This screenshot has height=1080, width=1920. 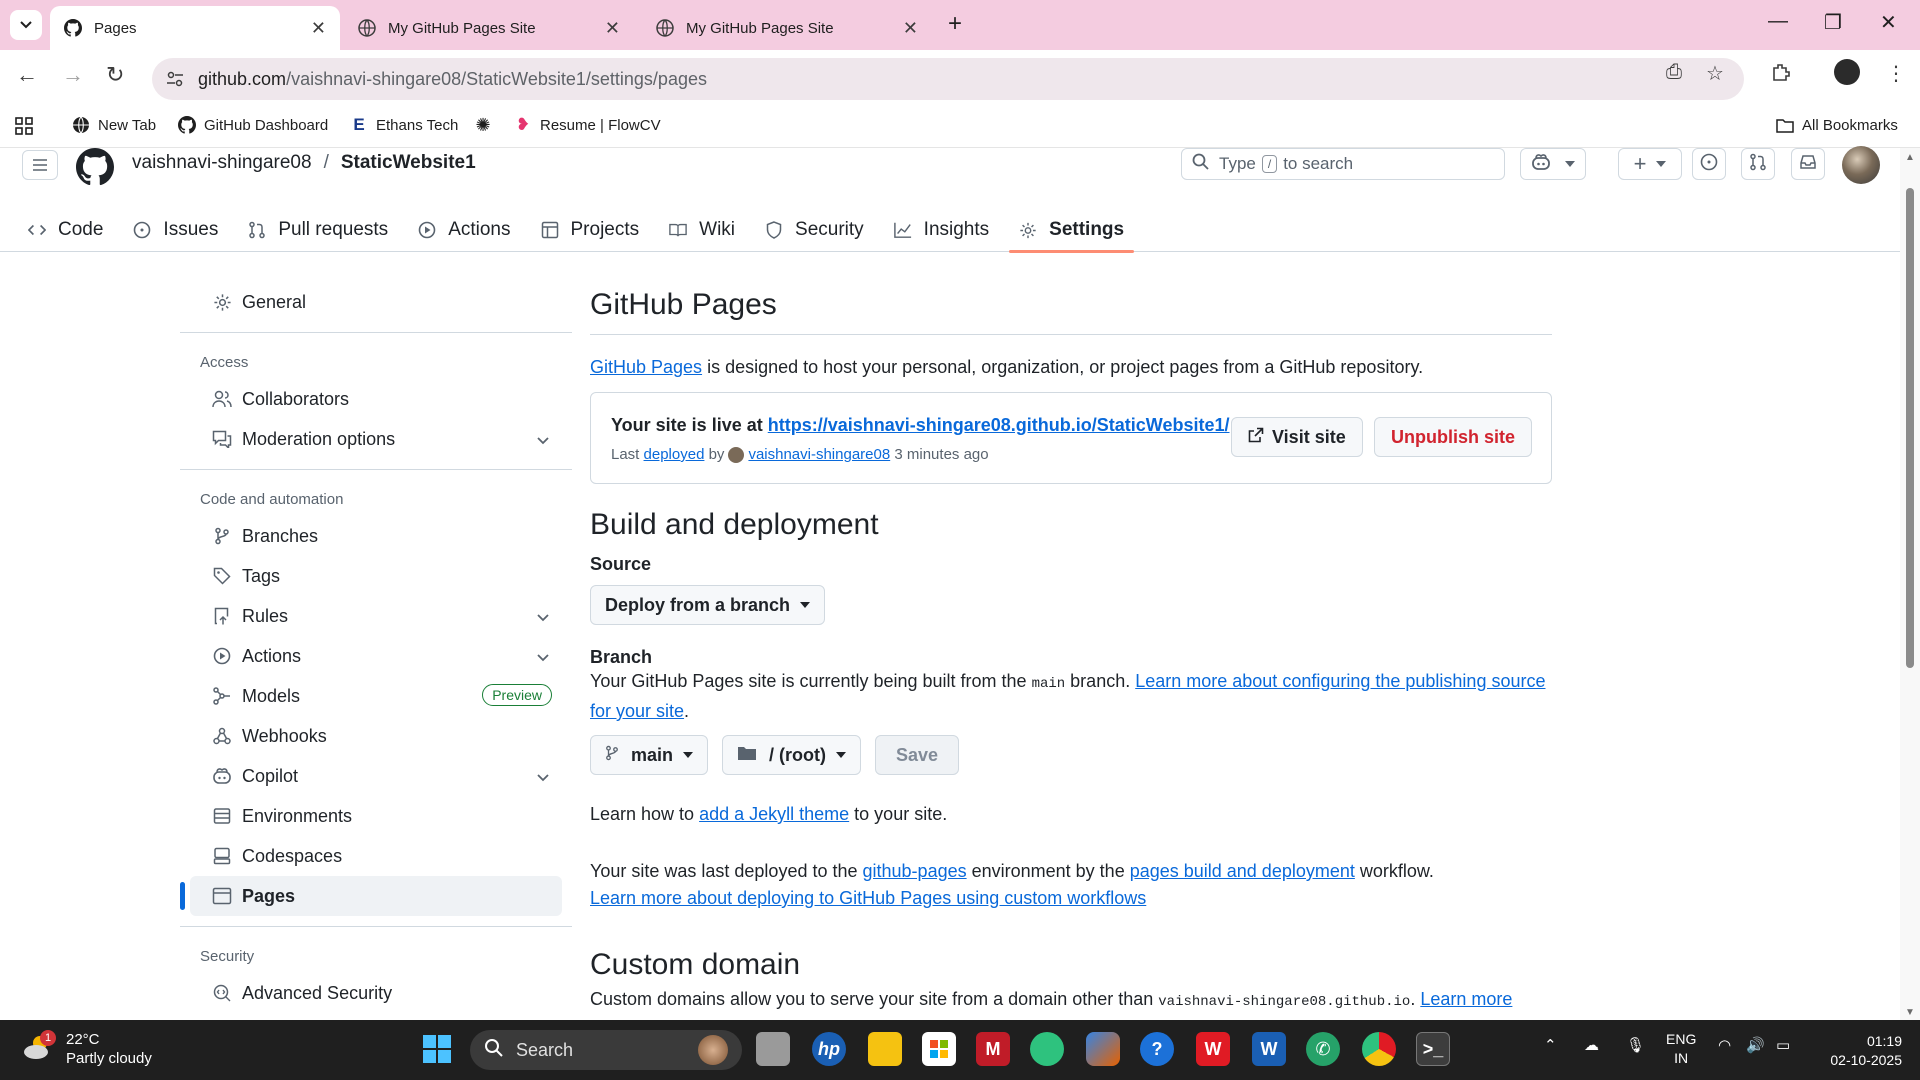 What do you see at coordinates (1269, 1049) in the screenshot?
I see `word-icon: W` at bounding box center [1269, 1049].